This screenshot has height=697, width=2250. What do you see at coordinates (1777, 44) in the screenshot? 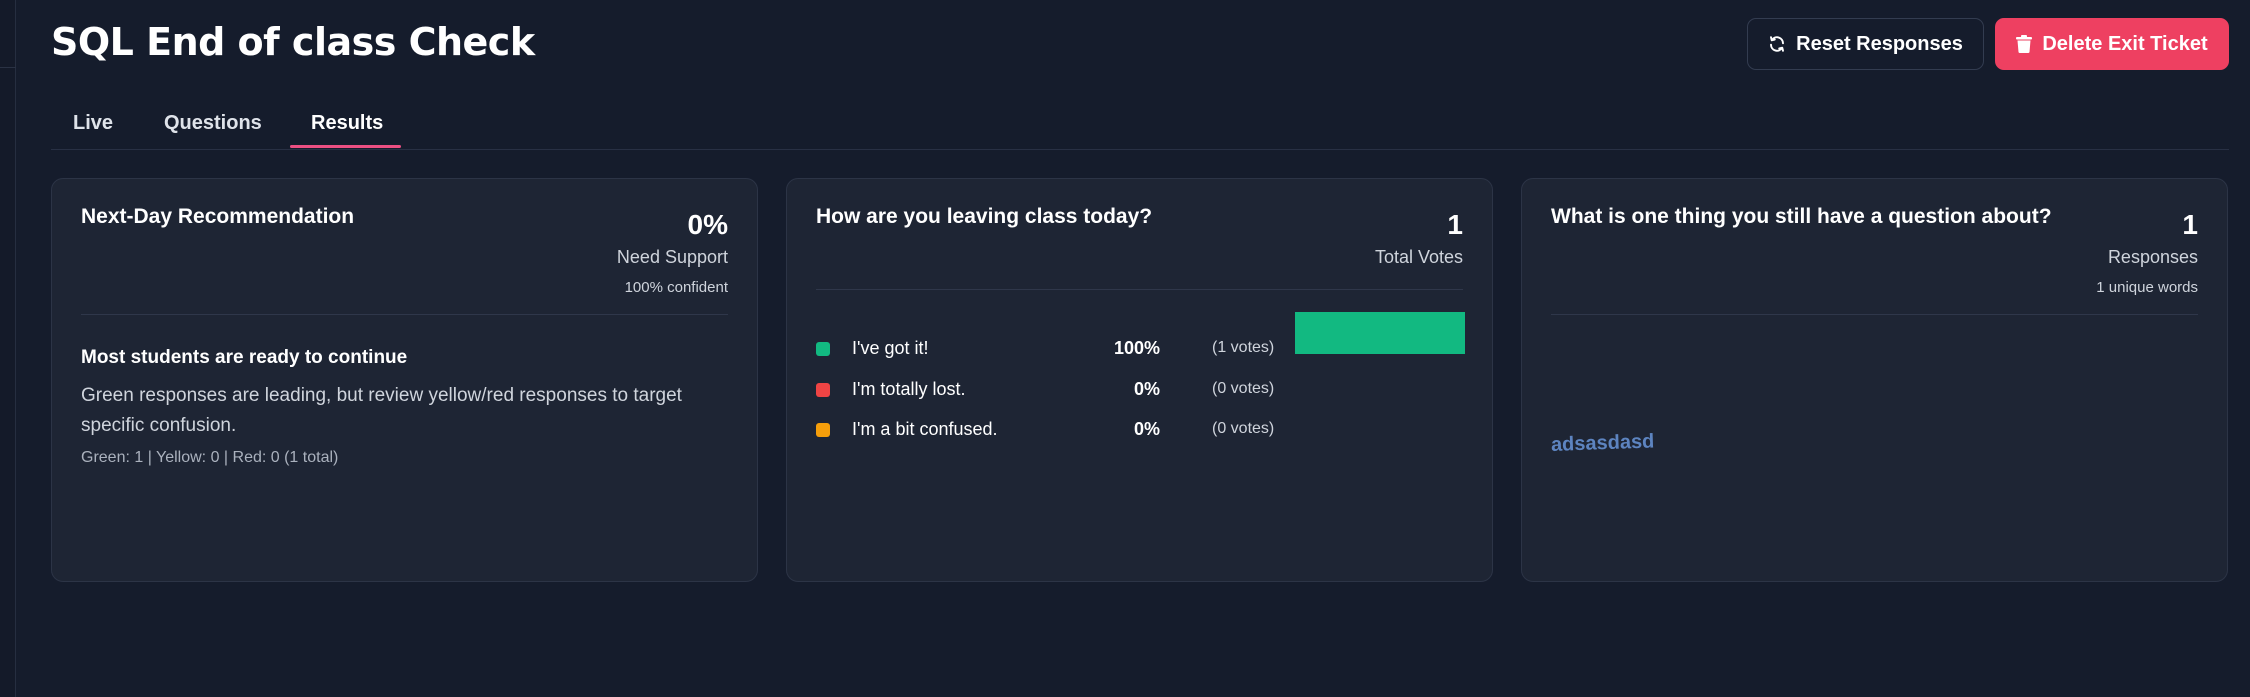
I see `refresh-icon` at bounding box center [1777, 44].